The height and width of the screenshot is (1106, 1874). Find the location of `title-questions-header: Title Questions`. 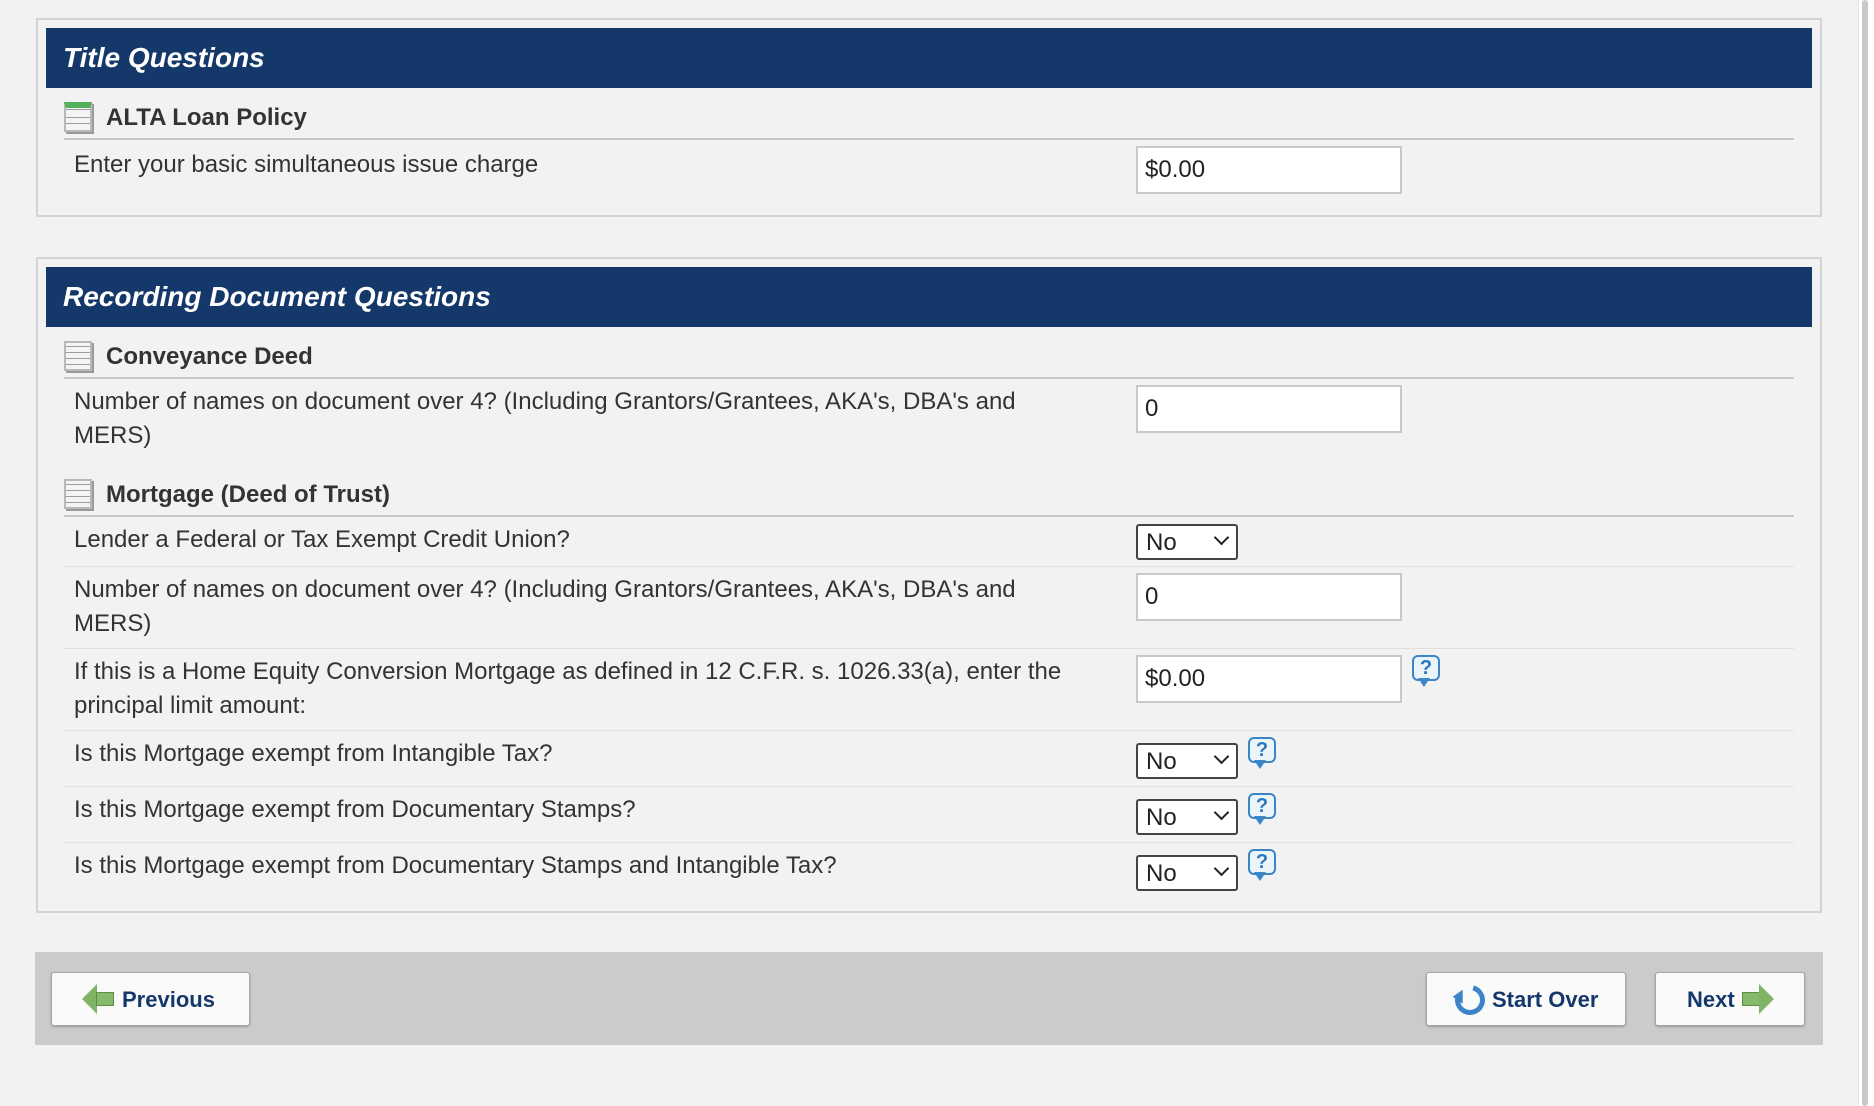

title-questions-header: Title Questions is located at coordinates (929, 58).